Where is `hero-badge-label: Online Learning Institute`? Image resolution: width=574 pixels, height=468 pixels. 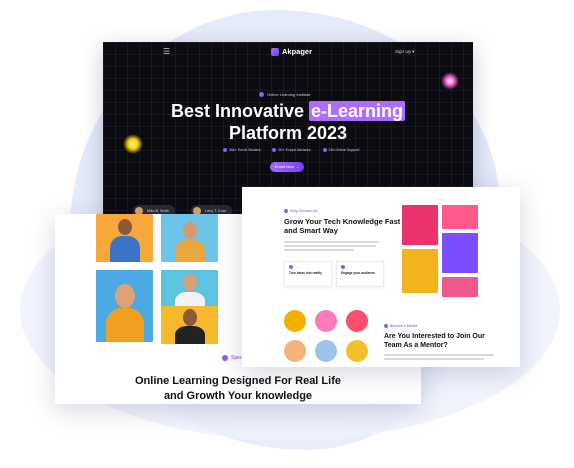 hero-badge-label: Online Learning Institute is located at coordinates (289, 94).